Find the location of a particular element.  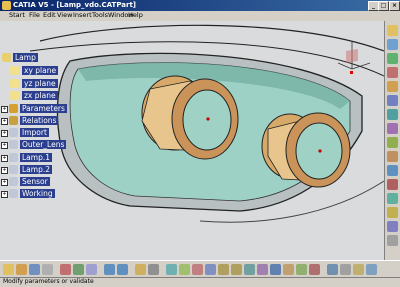

split-icon is located at coordinates (392, 184).